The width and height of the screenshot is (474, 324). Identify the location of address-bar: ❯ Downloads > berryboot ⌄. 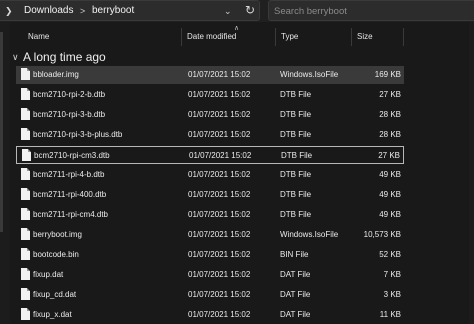
(130, 10).